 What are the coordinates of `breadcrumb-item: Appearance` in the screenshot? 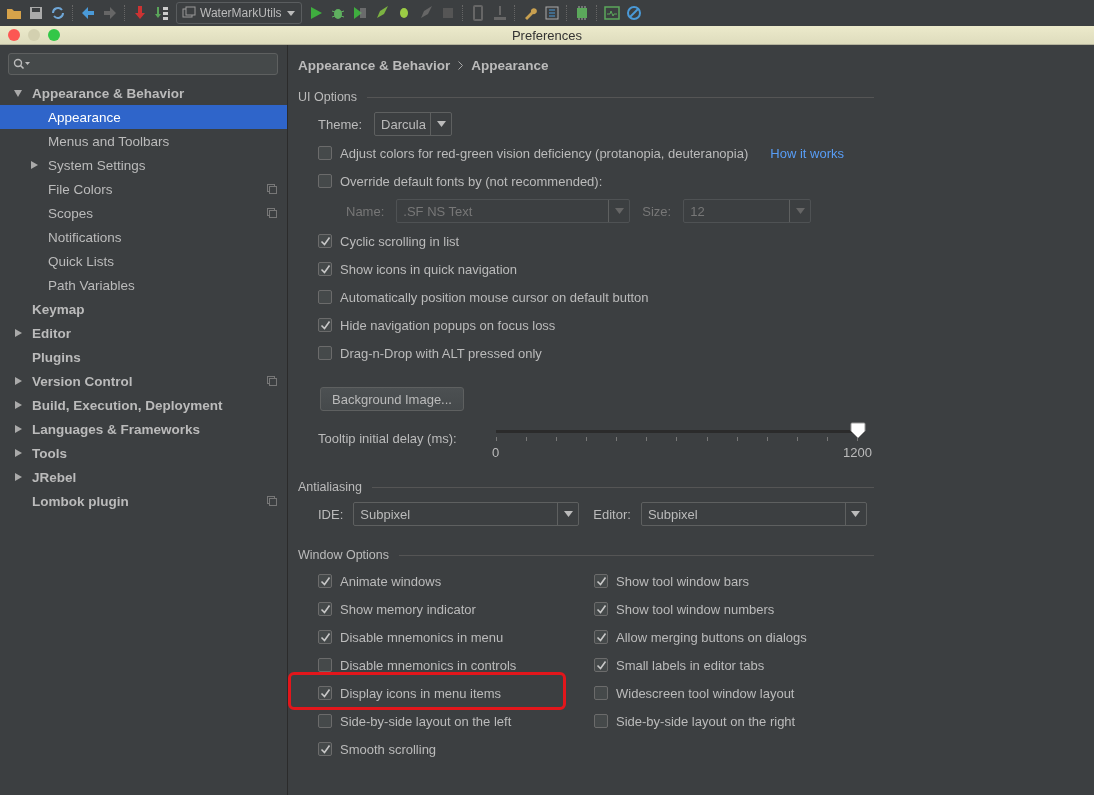 It's located at (510, 65).